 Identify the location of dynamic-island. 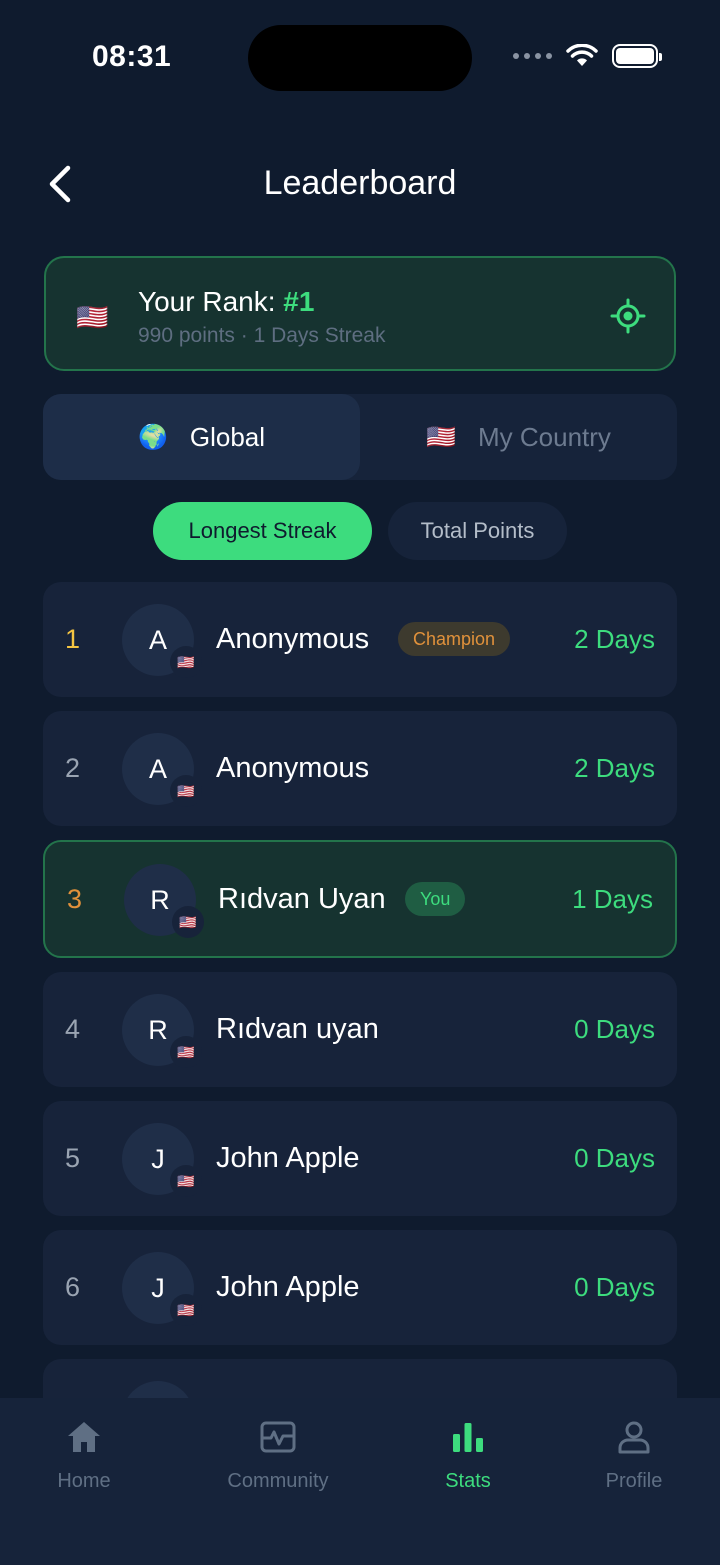
(360, 58).